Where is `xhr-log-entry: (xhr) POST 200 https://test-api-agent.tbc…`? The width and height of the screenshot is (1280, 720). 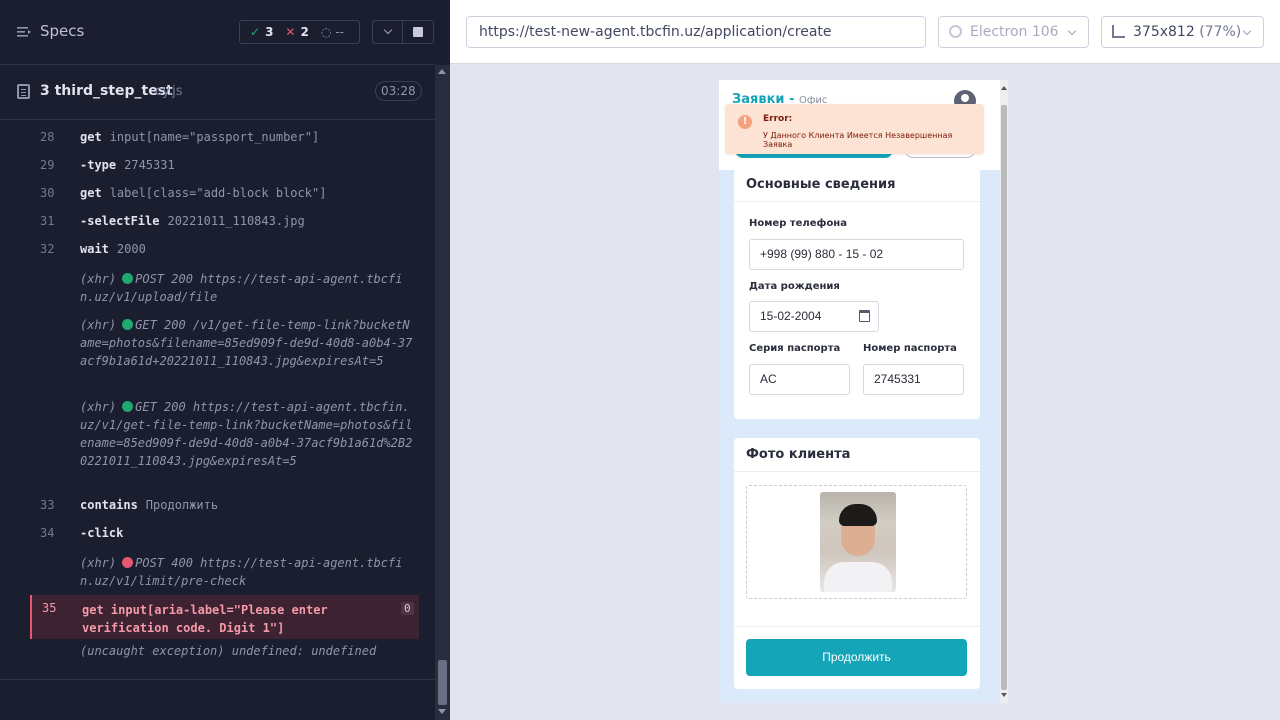
xhr-log-entry: (xhr) POST 200 https://test-api-agent.tbc… is located at coordinates (247, 288).